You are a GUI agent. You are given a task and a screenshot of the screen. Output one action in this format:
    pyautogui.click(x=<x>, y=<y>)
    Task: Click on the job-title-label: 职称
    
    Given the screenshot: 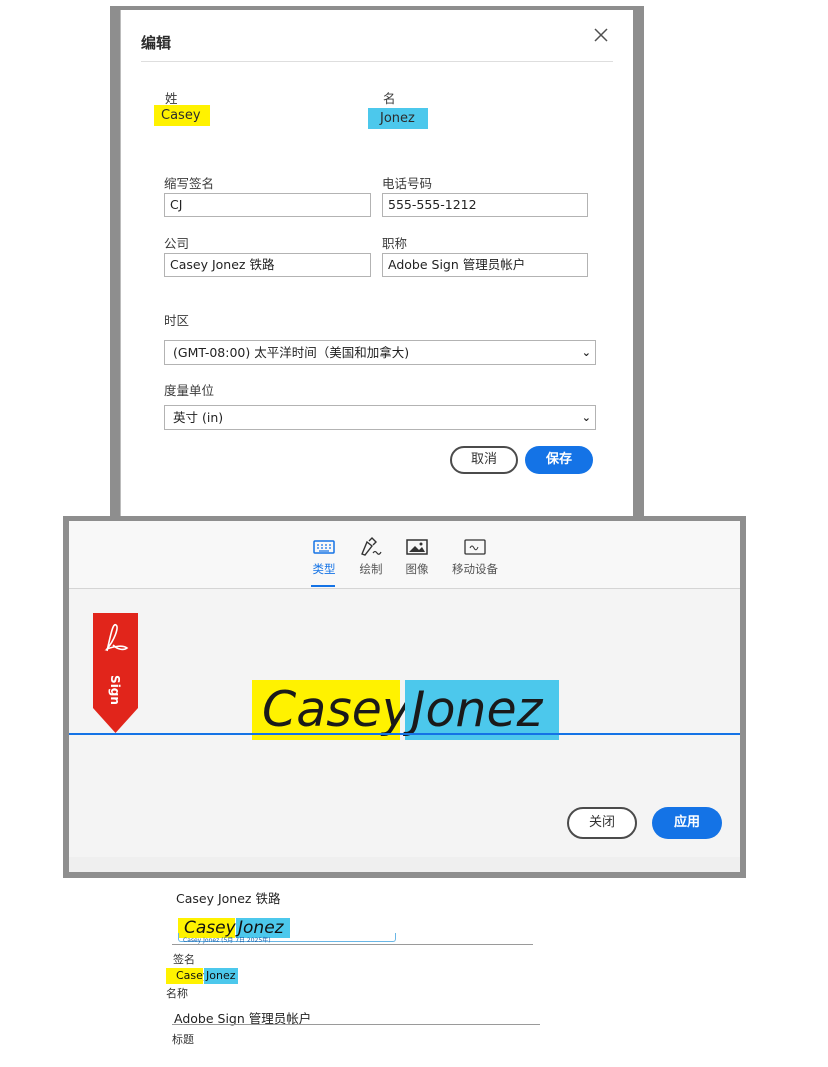 What is the action you would take?
    pyautogui.click(x=395, y=243)
    